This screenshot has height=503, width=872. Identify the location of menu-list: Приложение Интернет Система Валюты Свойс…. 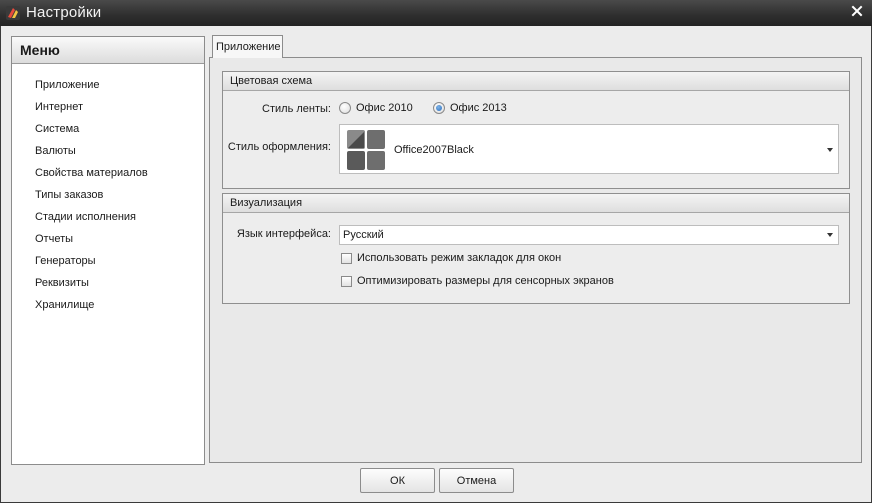
(108, 190).